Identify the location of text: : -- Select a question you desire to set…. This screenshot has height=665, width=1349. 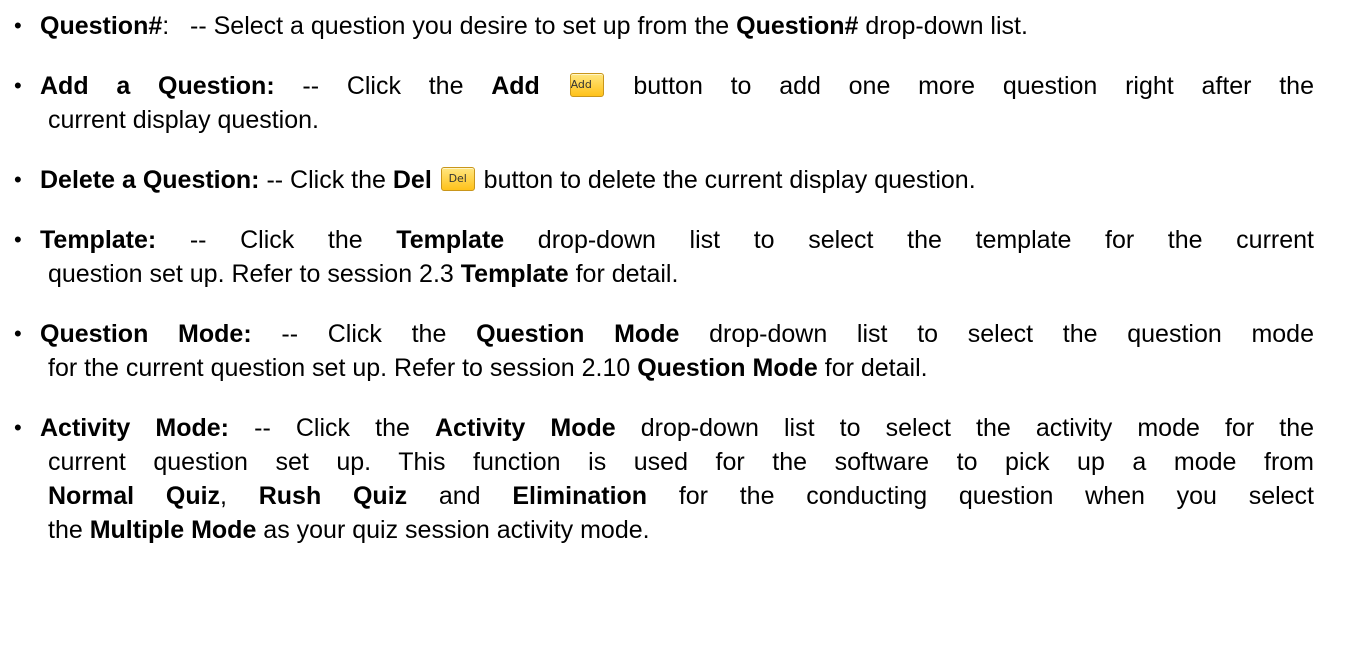
(449, 26).